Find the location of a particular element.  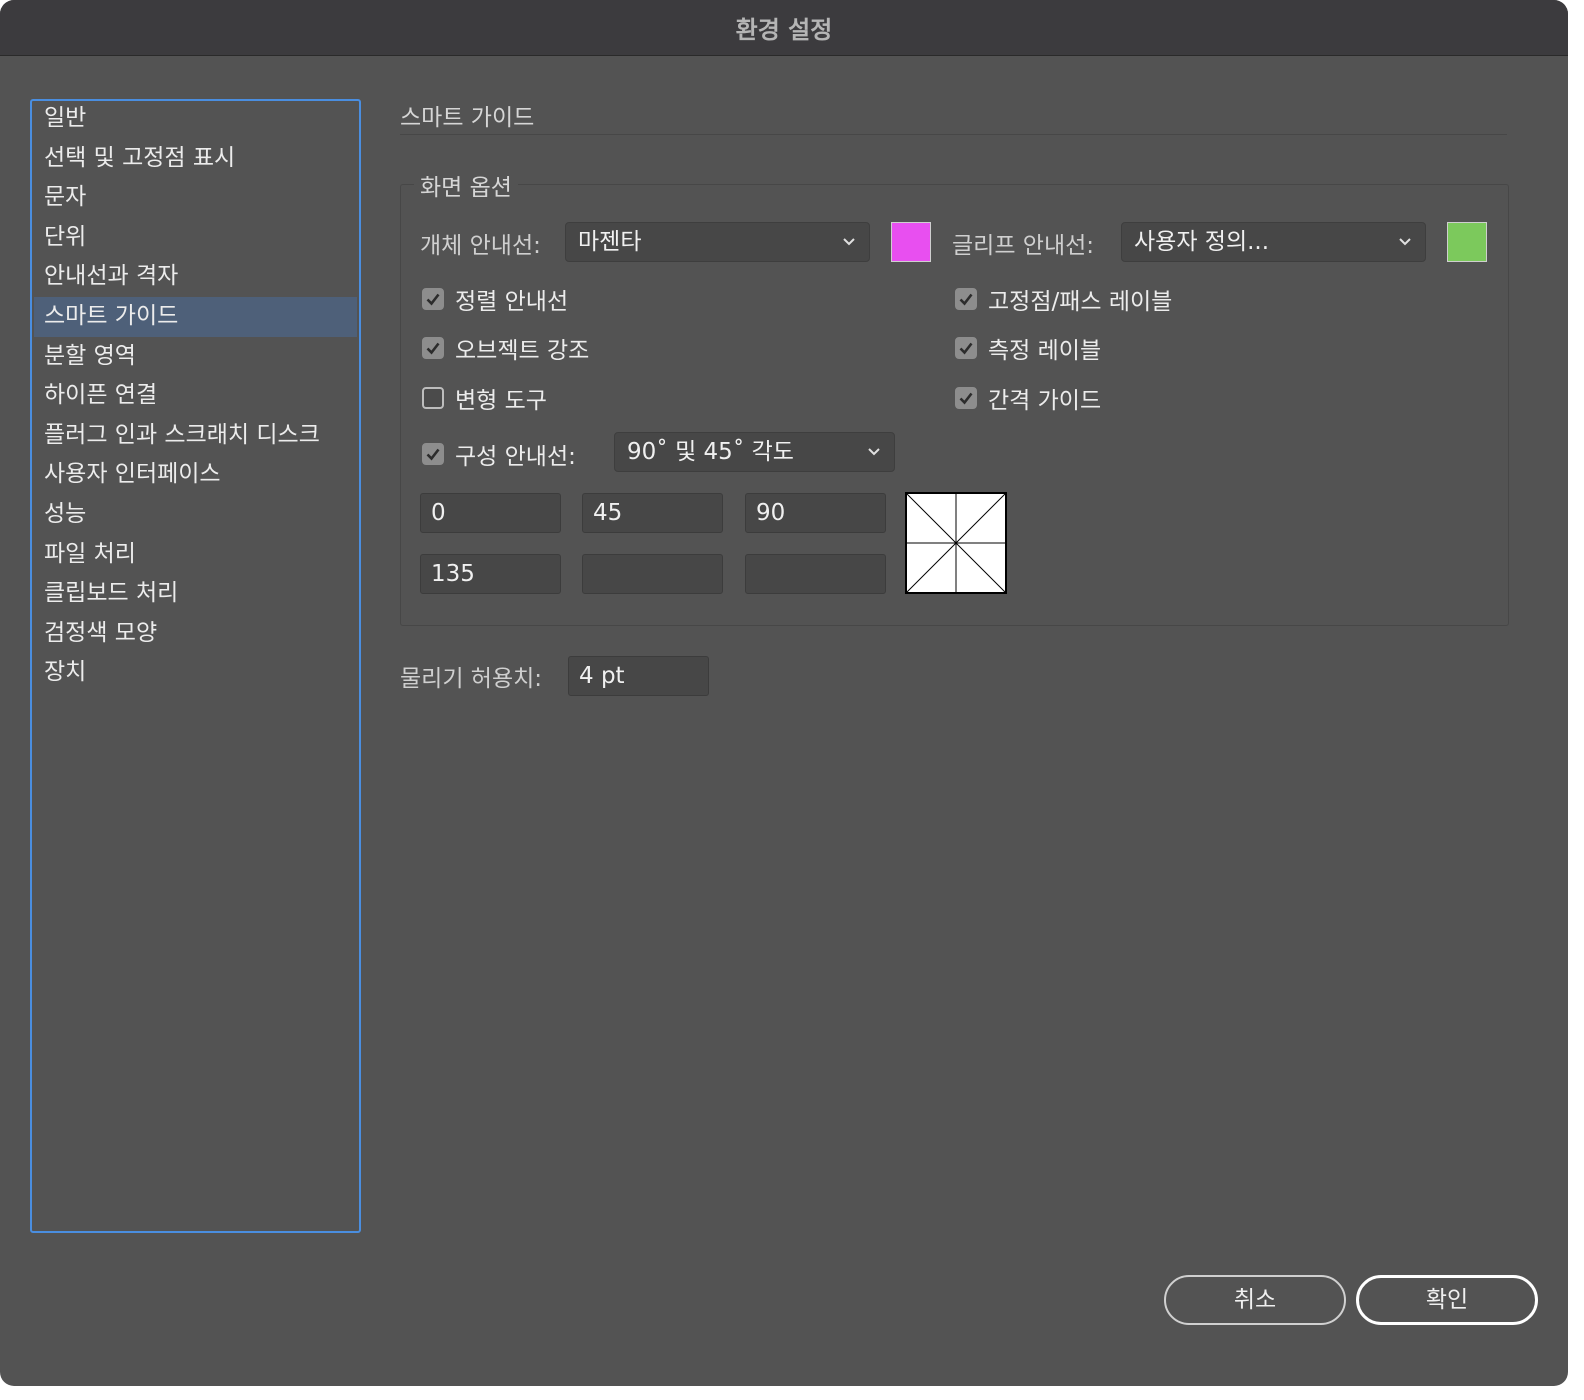

sidebar-item-plugins-scratch-disks: 플러그 인과 스크래치 디스크 is located at coordinates (195, 436).